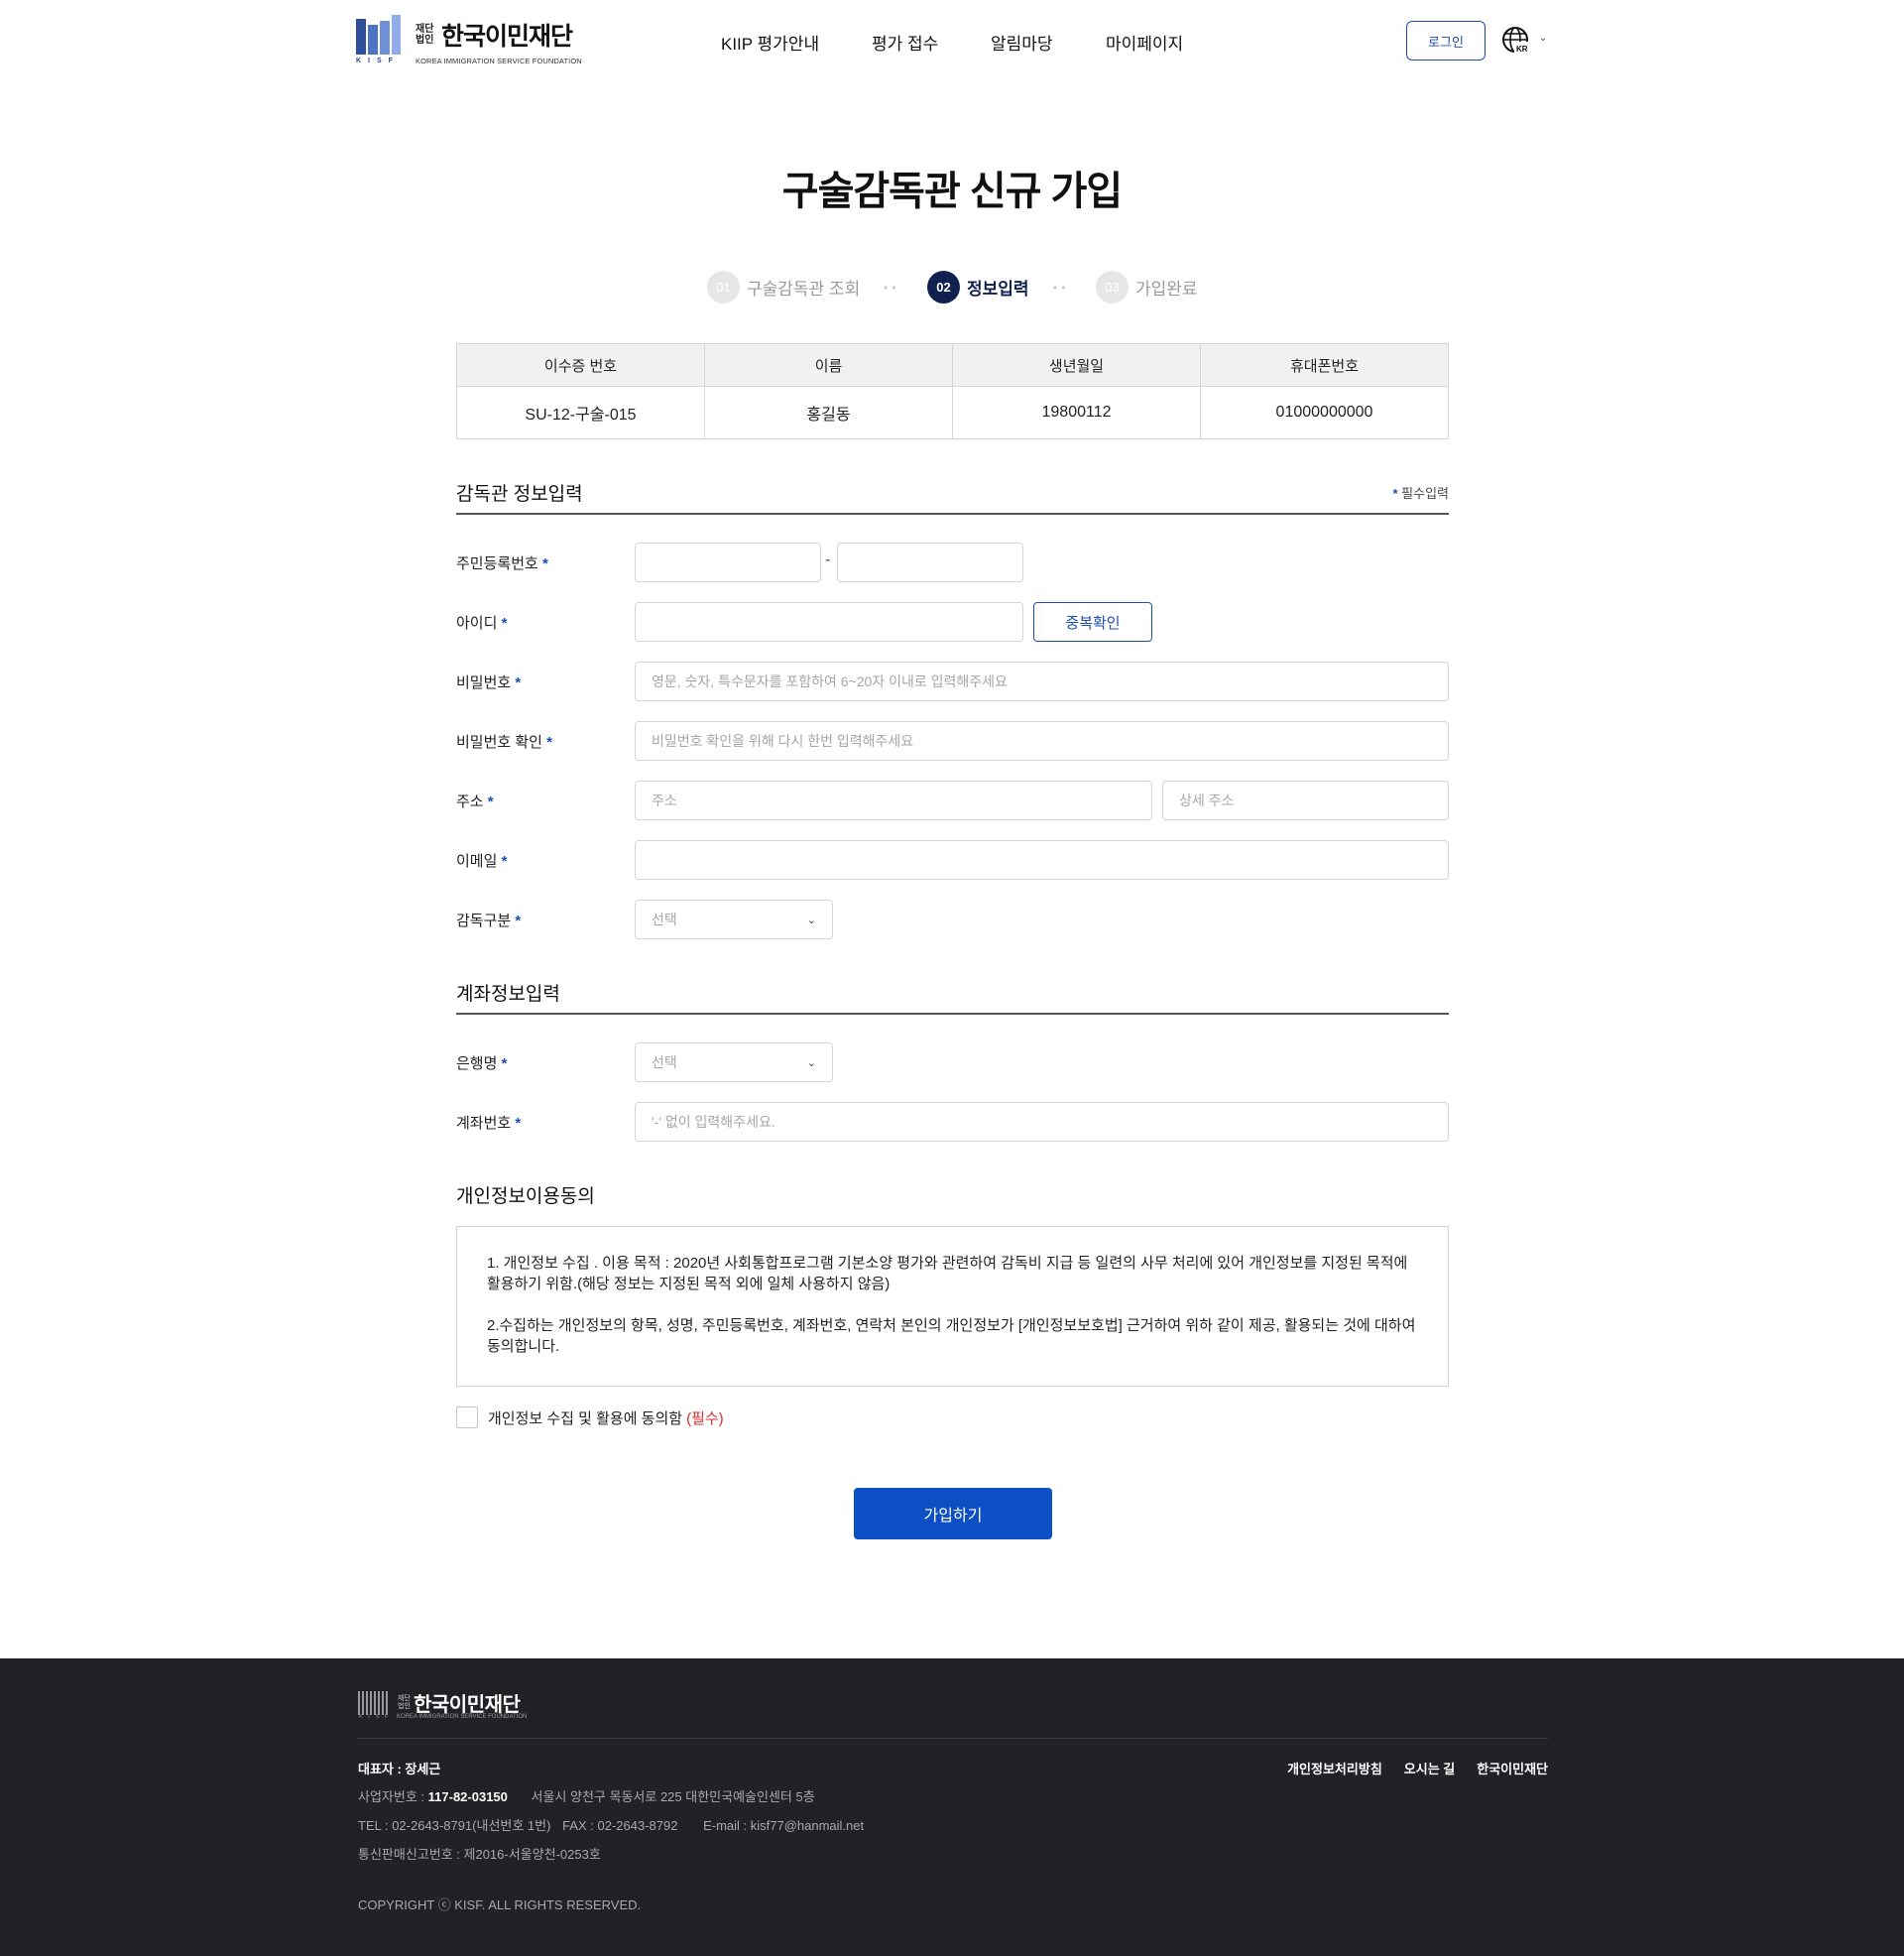 The width and height of the screenshot is (1904, 1956). I want to click on login-button: 로그인, so click(1446, 41).